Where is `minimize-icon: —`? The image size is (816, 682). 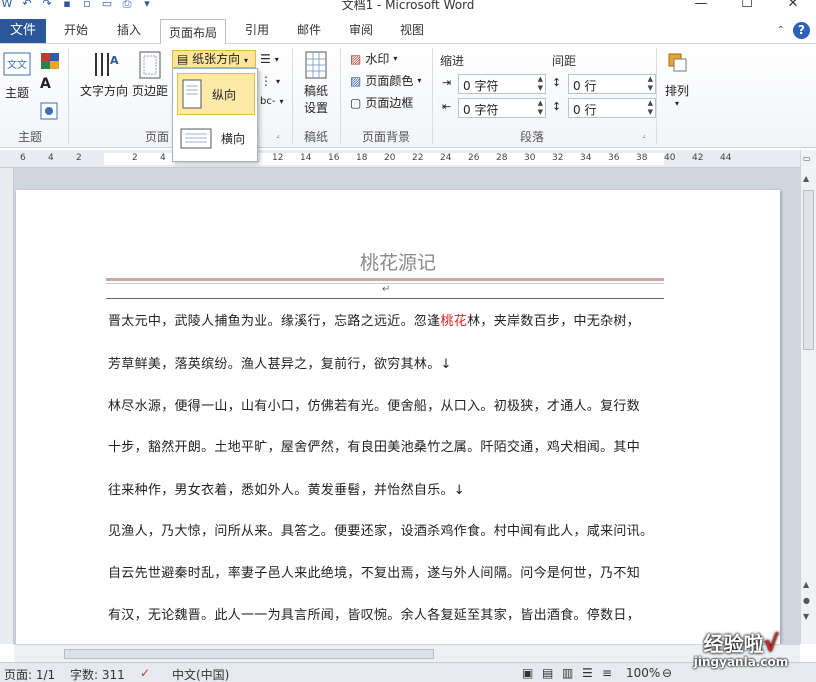
minimize-icon: — is located at coordinates (701, 5).